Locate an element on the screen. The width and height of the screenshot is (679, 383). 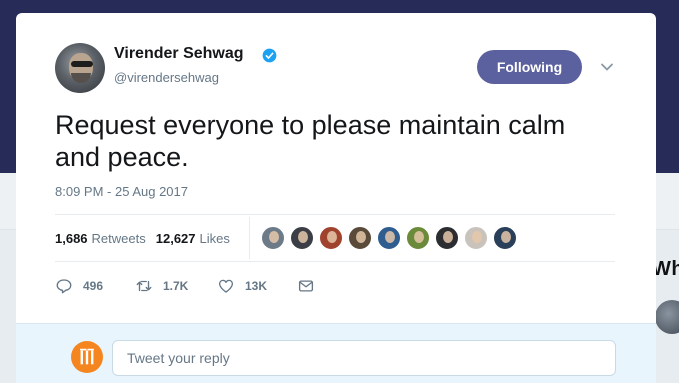
direct-message-action is located at coordinates (306, 286).